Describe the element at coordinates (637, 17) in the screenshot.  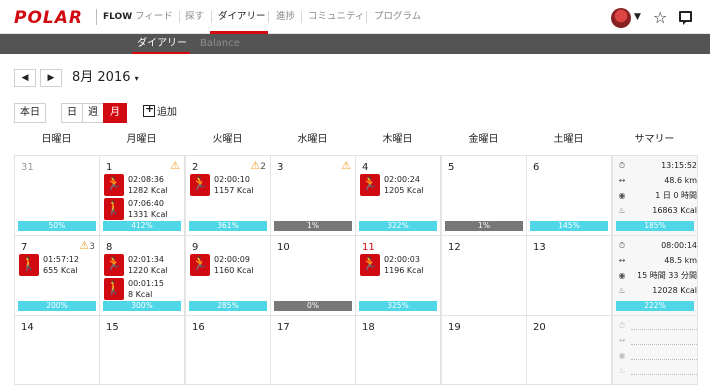
I see `chevron-down-icon: ▼` at that location.